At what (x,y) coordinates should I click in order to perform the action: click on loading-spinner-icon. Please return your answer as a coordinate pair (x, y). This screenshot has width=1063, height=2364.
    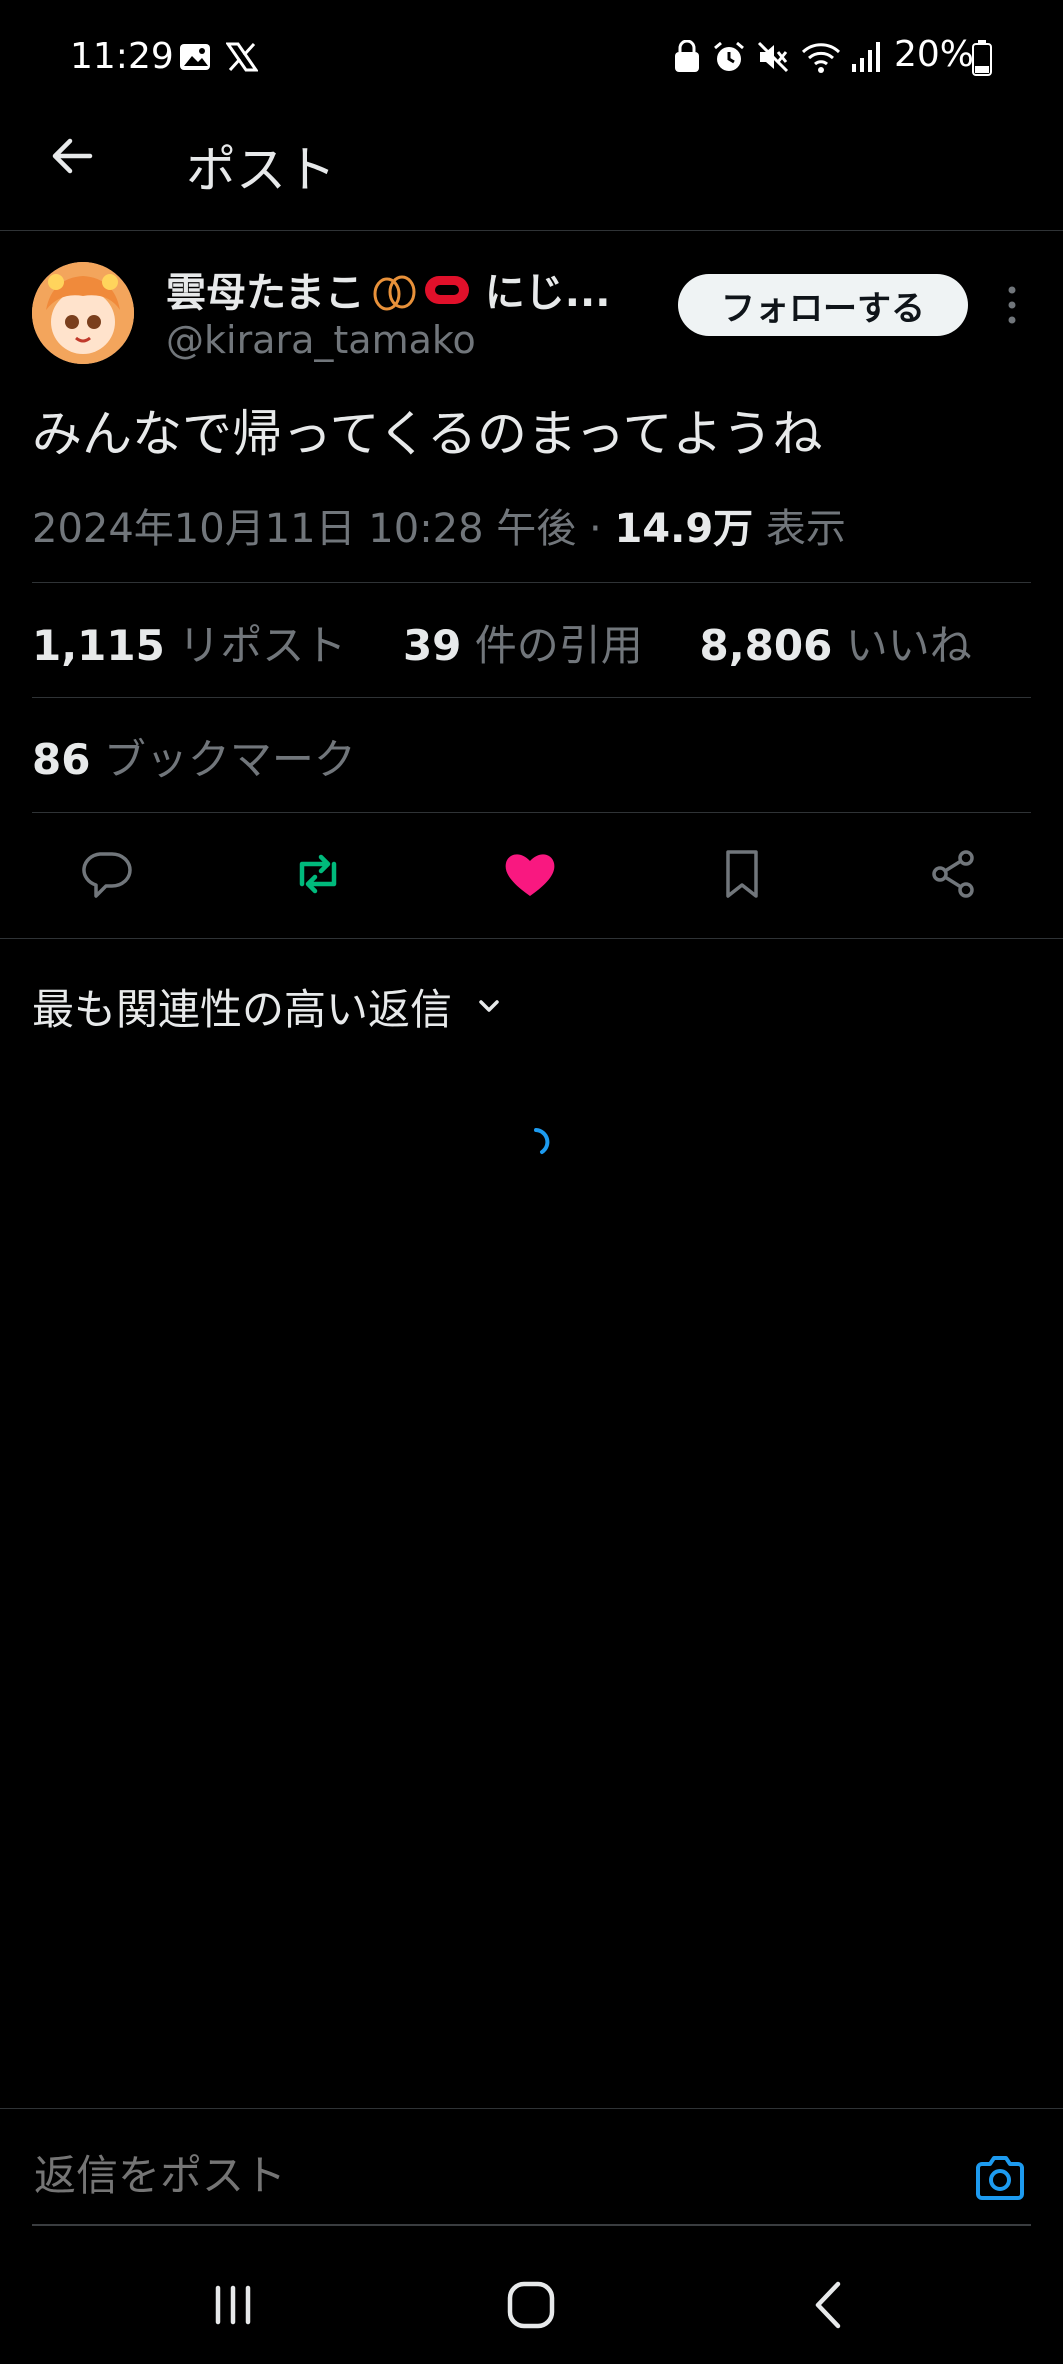
    Looking at the image, I should click on (536, 1142).